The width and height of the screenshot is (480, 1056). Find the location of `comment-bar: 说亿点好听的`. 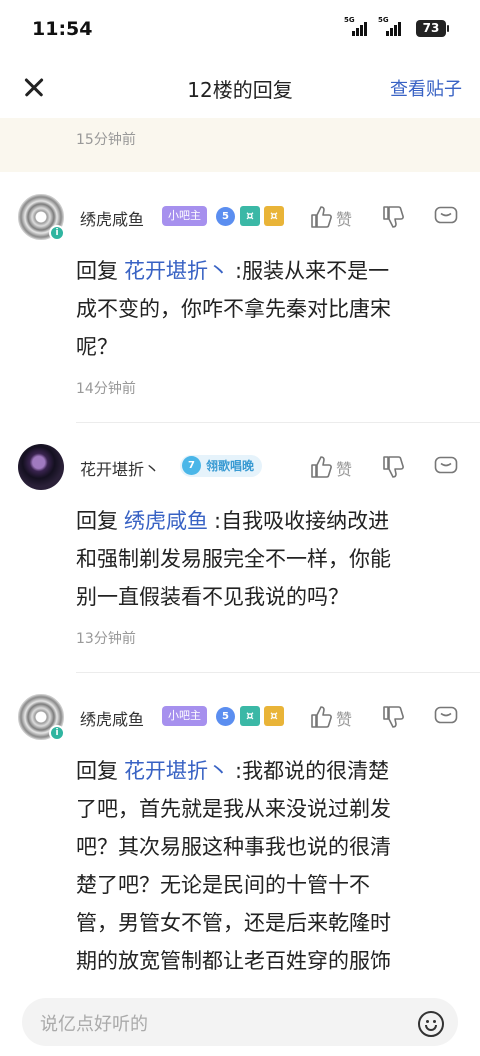

comment-bar: 说亿点好听的 is located at coordinates (240, 1023).